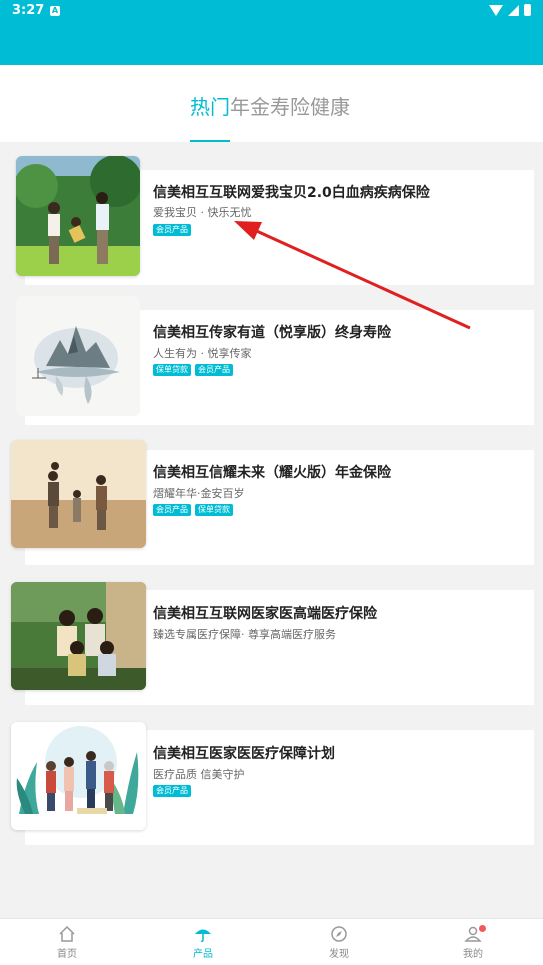 This screenshot has height=965, width=543. What do you see at coordinates (272, 473) in the screenshot?
I see `product-title: 信美相互信耀未来（耀火版）年金保险` at bounding box center [272, 473].